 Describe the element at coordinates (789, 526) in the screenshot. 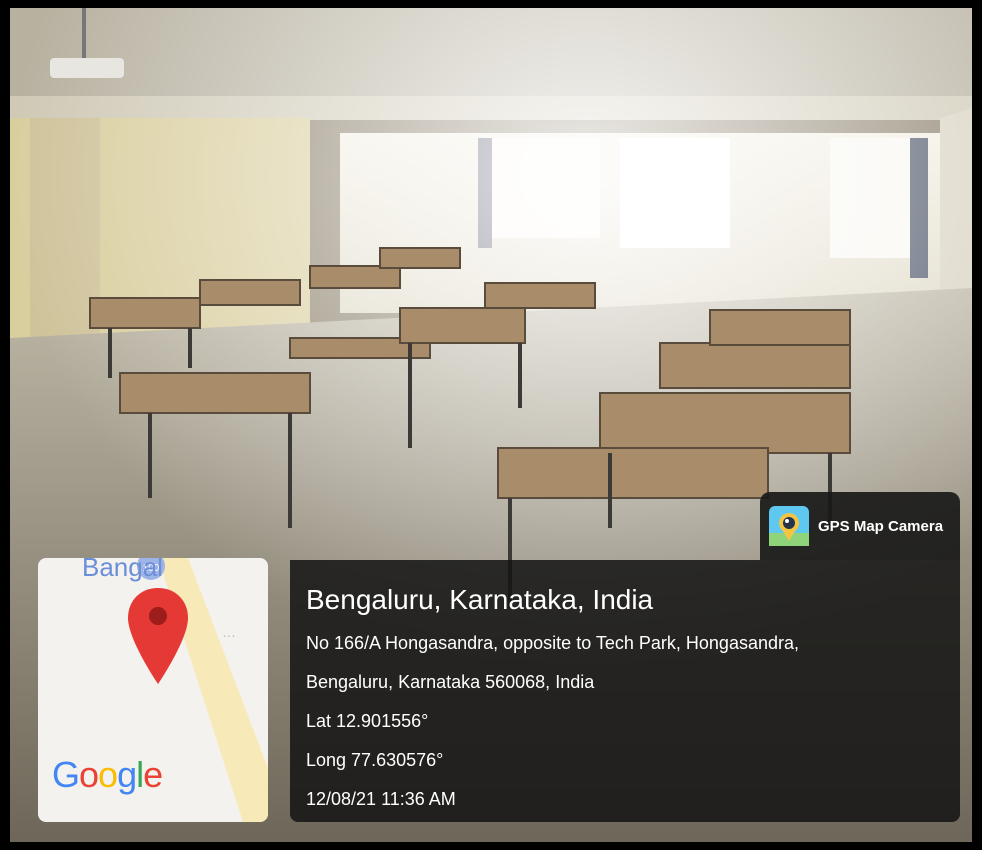

I see `camera-pin-icon` at that location.